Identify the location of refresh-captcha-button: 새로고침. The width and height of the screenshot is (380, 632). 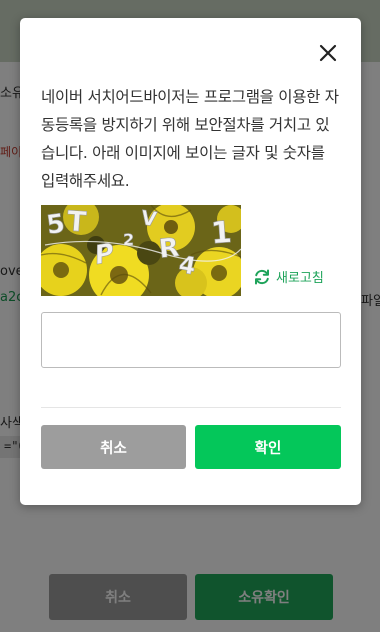
(288, 276).